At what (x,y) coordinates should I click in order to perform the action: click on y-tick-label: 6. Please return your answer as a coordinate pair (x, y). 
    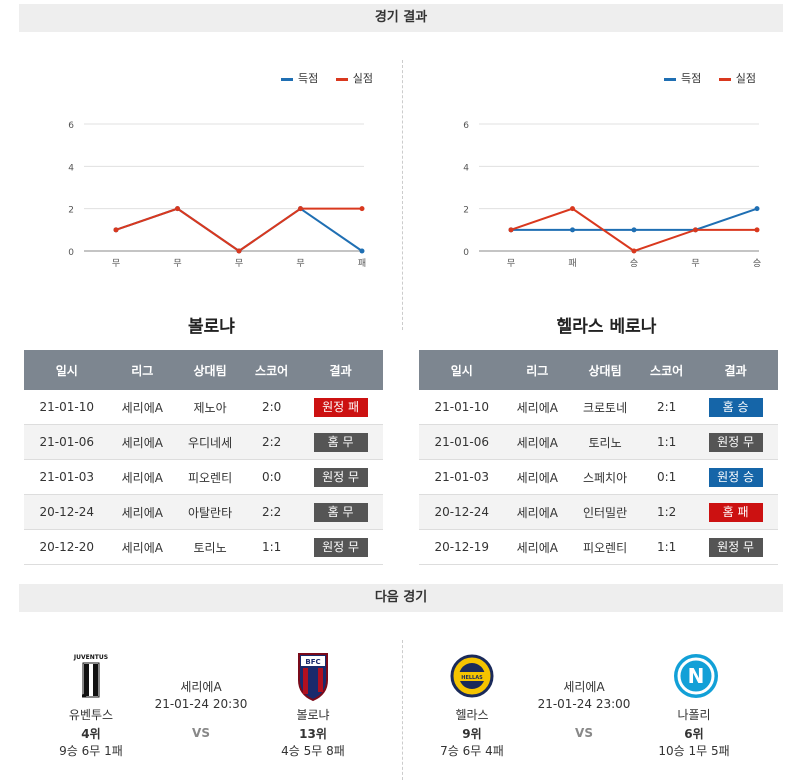
    Looking at the image, I should click on (71, 126).